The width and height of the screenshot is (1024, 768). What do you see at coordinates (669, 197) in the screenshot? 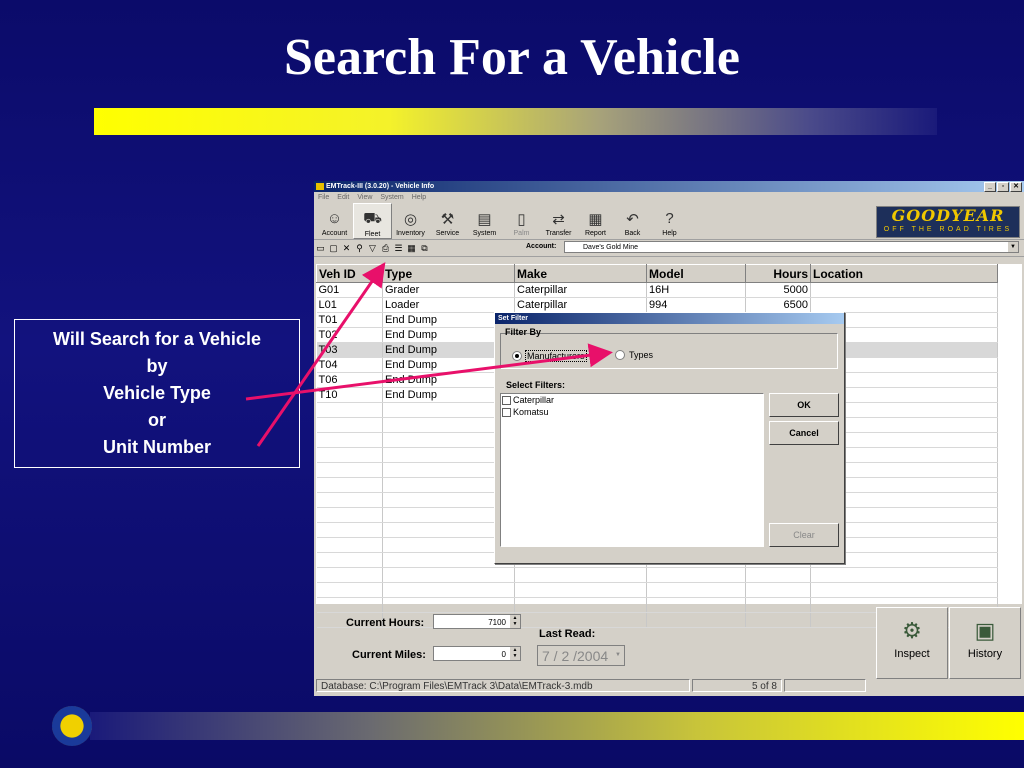
I see `menu-bar: File Edit View System Help` at bounding box center [669, 197].